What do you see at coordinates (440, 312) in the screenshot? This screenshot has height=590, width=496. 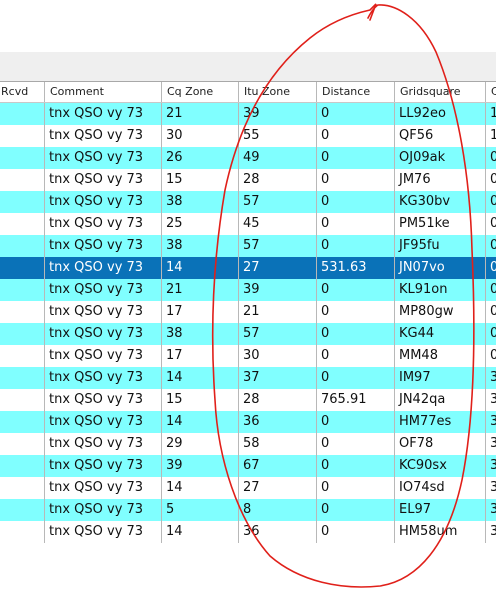 I see `cell-gridsquare: MP80gw` at bounding box center [440, 312].